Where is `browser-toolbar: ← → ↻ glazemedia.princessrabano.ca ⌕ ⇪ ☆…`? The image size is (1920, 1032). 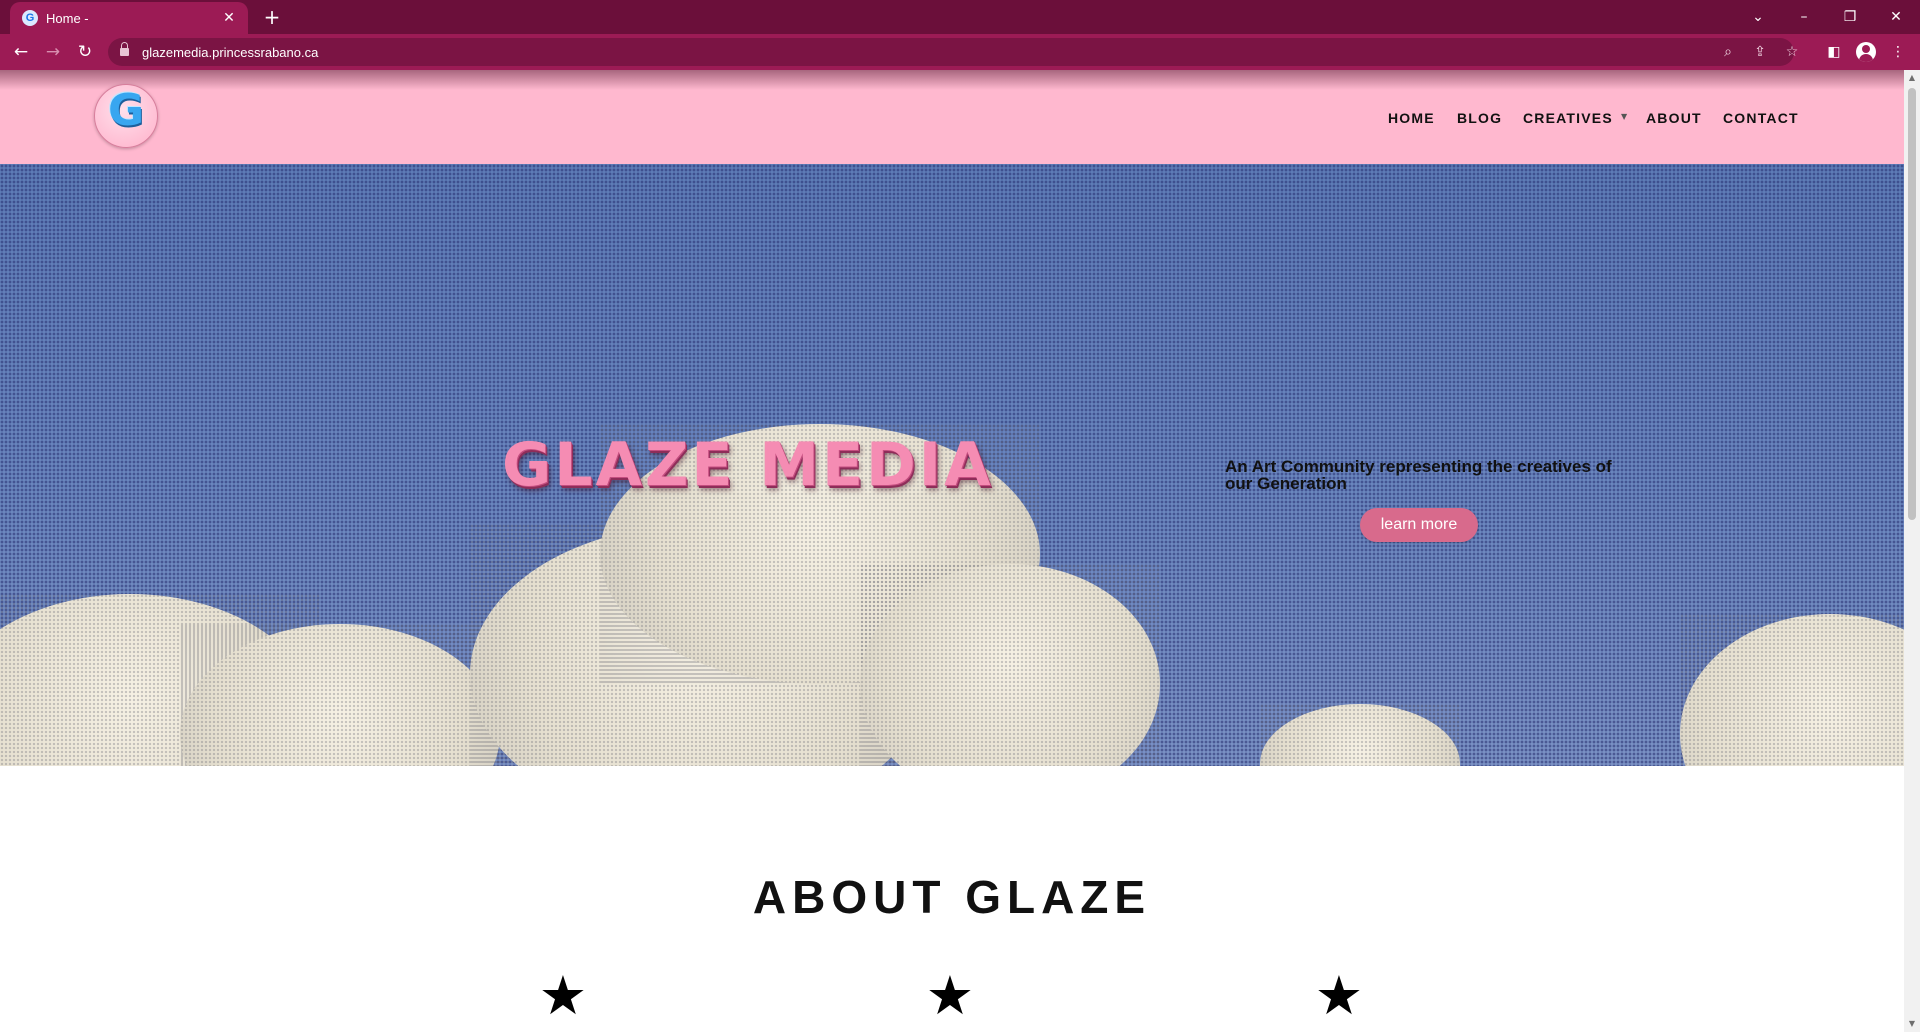
browser-toolbar: ← → ↻ glazemedia.princessrabano.ca ⌕ ⇪ ☆… is located at coordinates (960, 52).